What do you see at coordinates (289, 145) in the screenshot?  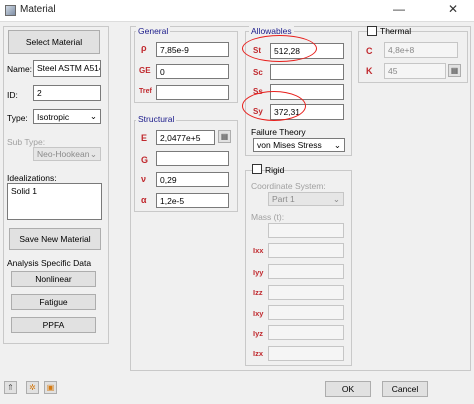 I see `failure-theory-value: von Mises Stress` at bounding box center [289, 145].